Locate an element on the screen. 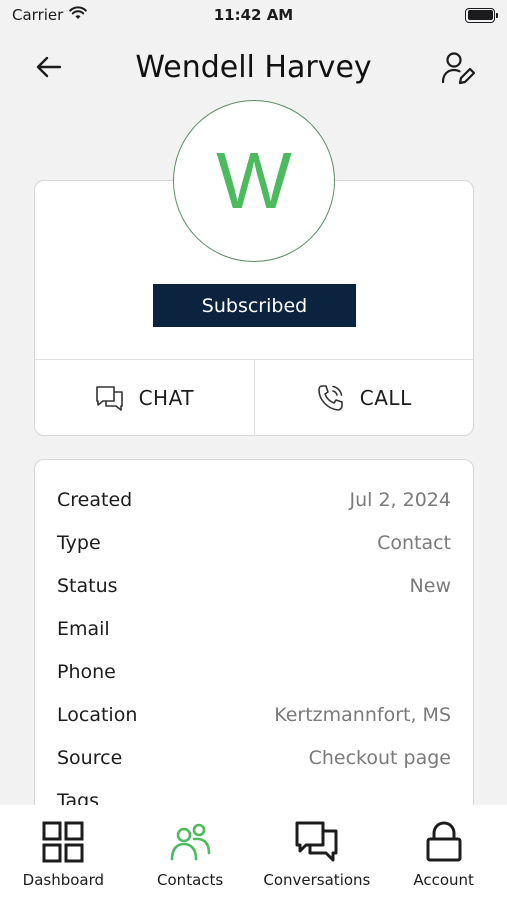 The image size is (507, 900). tab-conversations: Conversations is located at coordinates (317, 852).